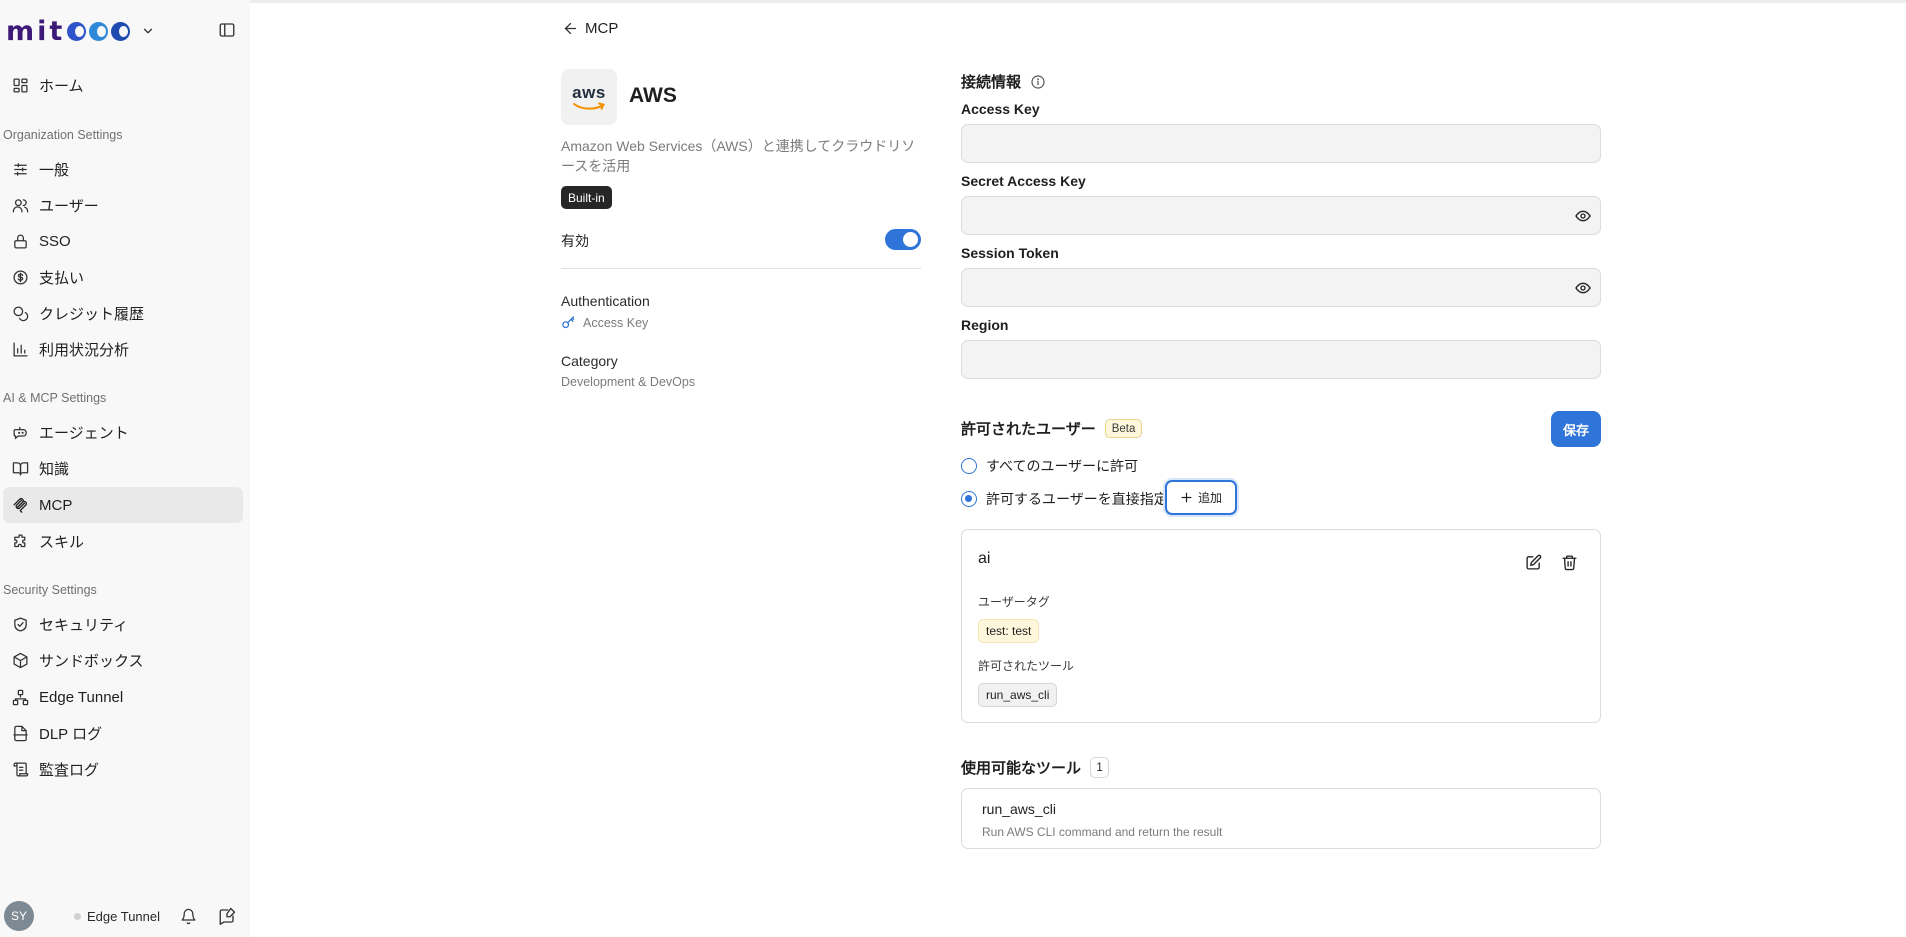  I want to click on sidebar-item-edge-tunnel: Edge Tunnel, so click(123, 697).